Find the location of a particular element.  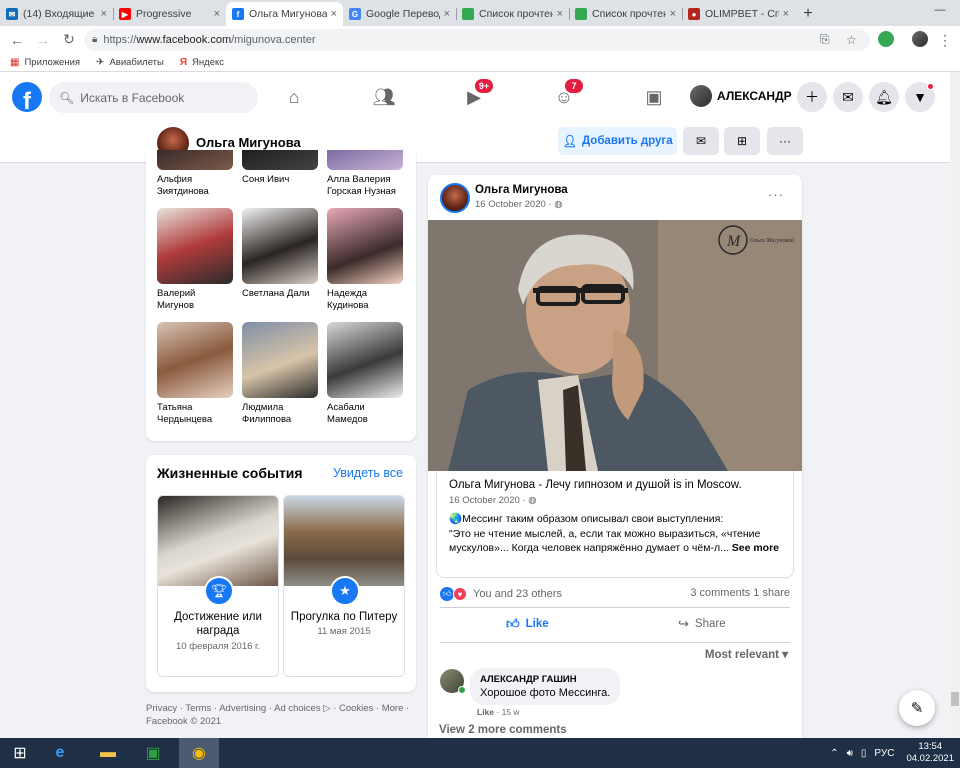

forward-button: → is located at coordinates (43, 40).